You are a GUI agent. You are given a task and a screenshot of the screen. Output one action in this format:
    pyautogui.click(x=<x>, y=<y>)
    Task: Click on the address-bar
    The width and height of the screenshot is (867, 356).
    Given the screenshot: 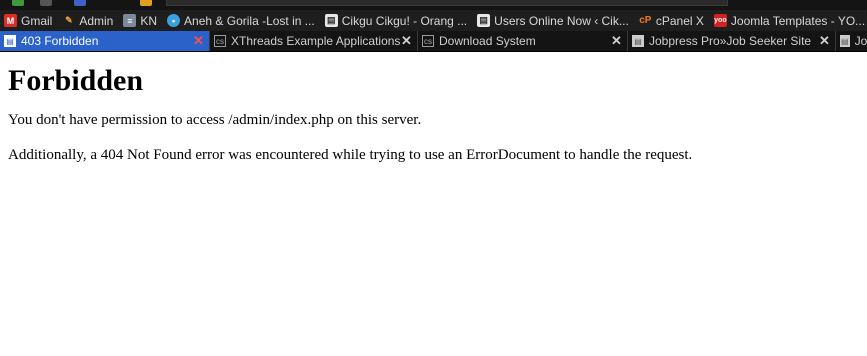 What is the action you would take?
    pyautogui.click(x=447, y=3)
    